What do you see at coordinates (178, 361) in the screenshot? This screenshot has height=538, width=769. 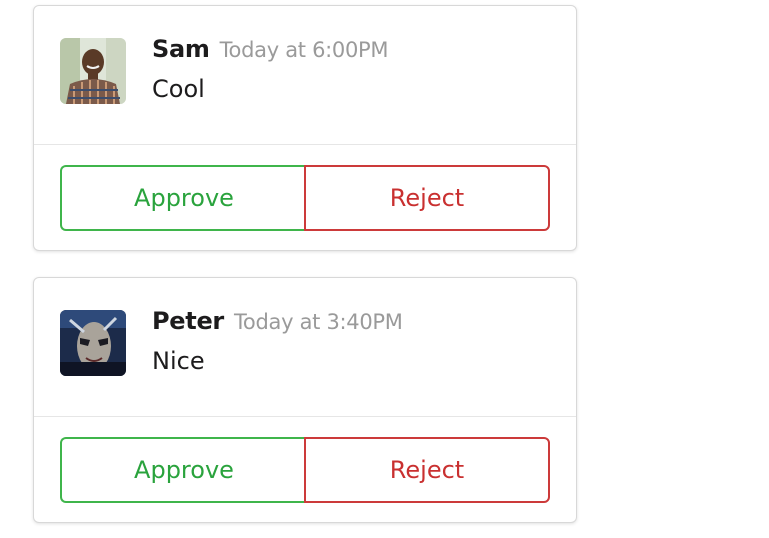 I see `message-text: Nice` at bounding box center [178, 361].